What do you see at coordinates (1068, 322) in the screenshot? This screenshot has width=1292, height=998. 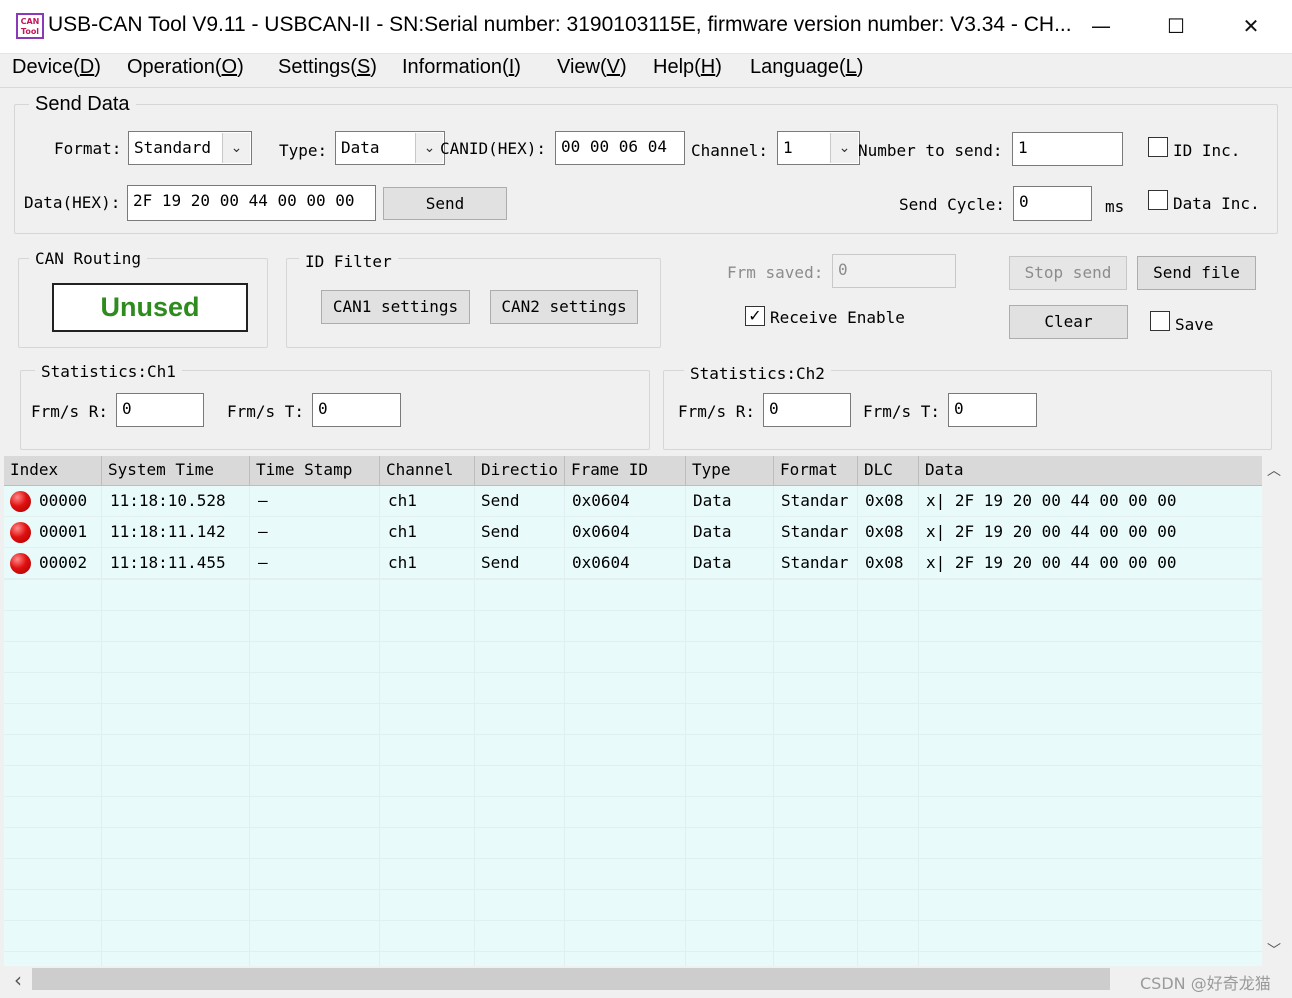 I see `clear-button: Clear` at bounding box center [1068, 322].